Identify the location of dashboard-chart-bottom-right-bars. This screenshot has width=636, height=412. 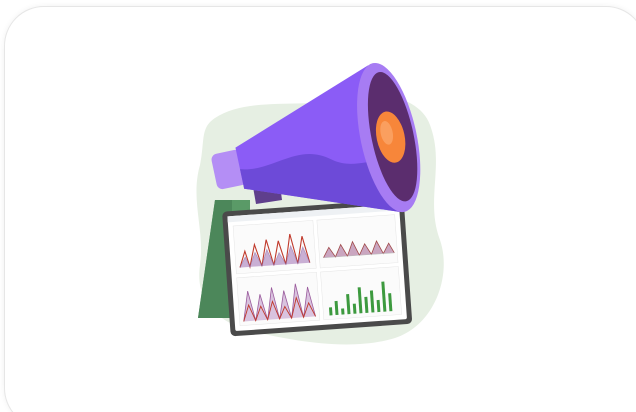
(361, 293).